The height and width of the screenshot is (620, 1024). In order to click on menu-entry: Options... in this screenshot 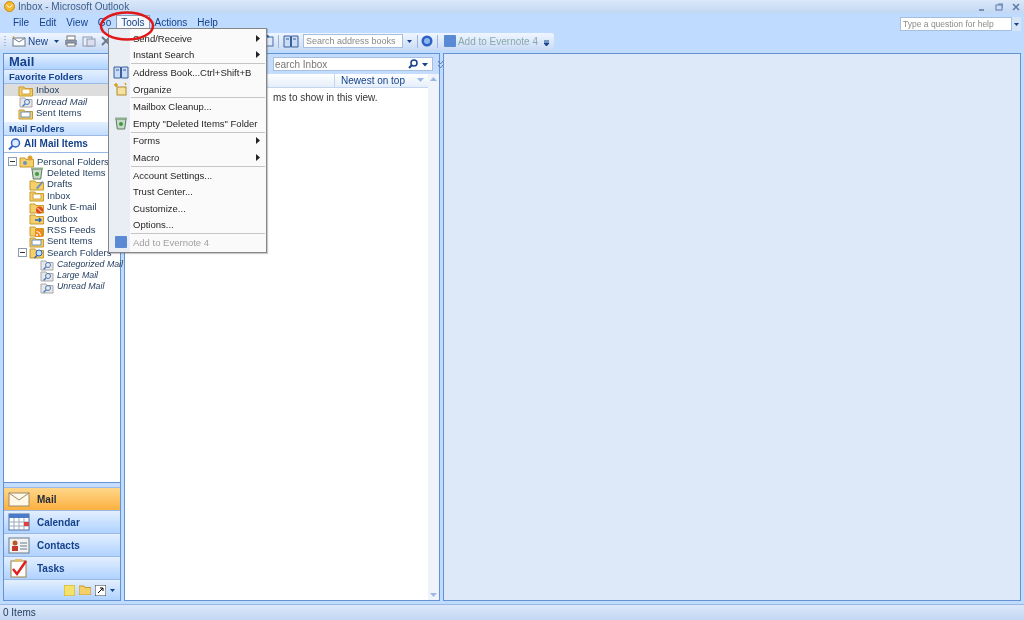, I will do `click(188, 225)`.